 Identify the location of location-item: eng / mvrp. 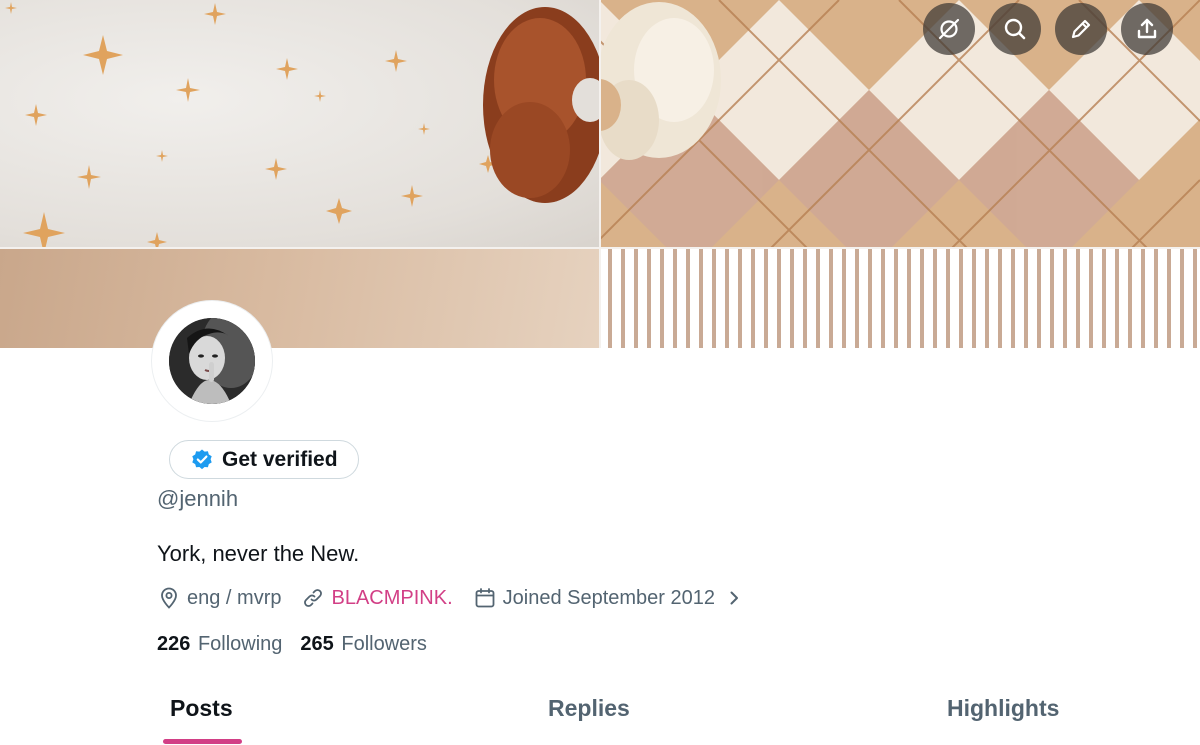
(219, 598).